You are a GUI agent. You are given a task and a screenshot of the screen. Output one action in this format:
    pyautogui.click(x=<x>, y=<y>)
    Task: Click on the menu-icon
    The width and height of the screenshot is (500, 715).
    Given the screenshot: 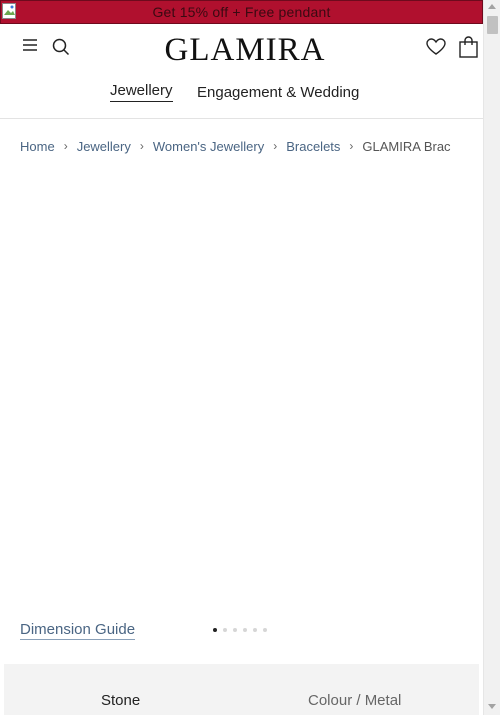 What is the action you would take?
    pyautogui.click(x=30, y=45)
    